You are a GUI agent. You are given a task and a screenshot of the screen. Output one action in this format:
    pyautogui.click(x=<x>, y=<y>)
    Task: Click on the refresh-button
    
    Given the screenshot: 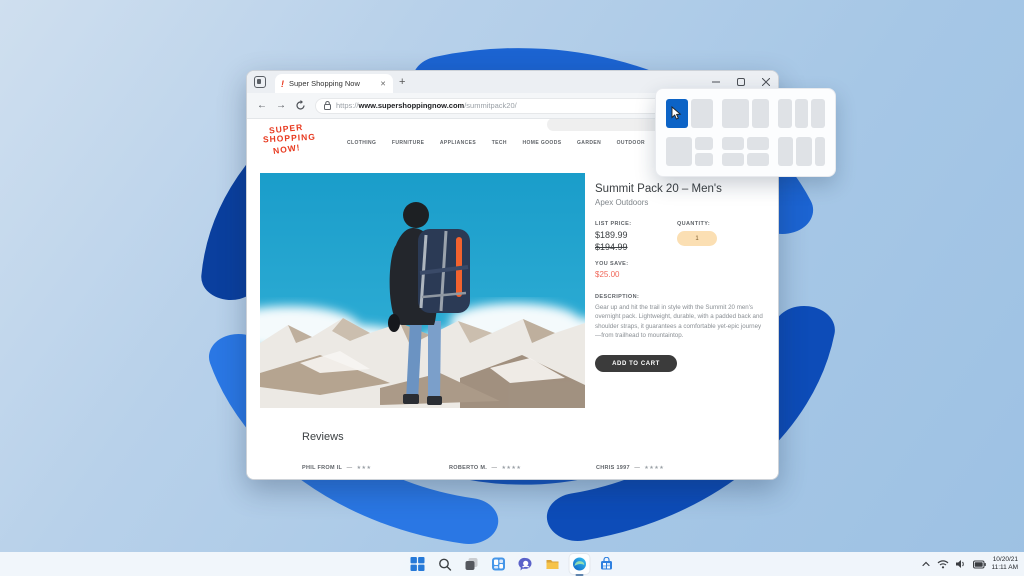 What is the action you would take?
    pyautogui.click(x=300, y=105)
    